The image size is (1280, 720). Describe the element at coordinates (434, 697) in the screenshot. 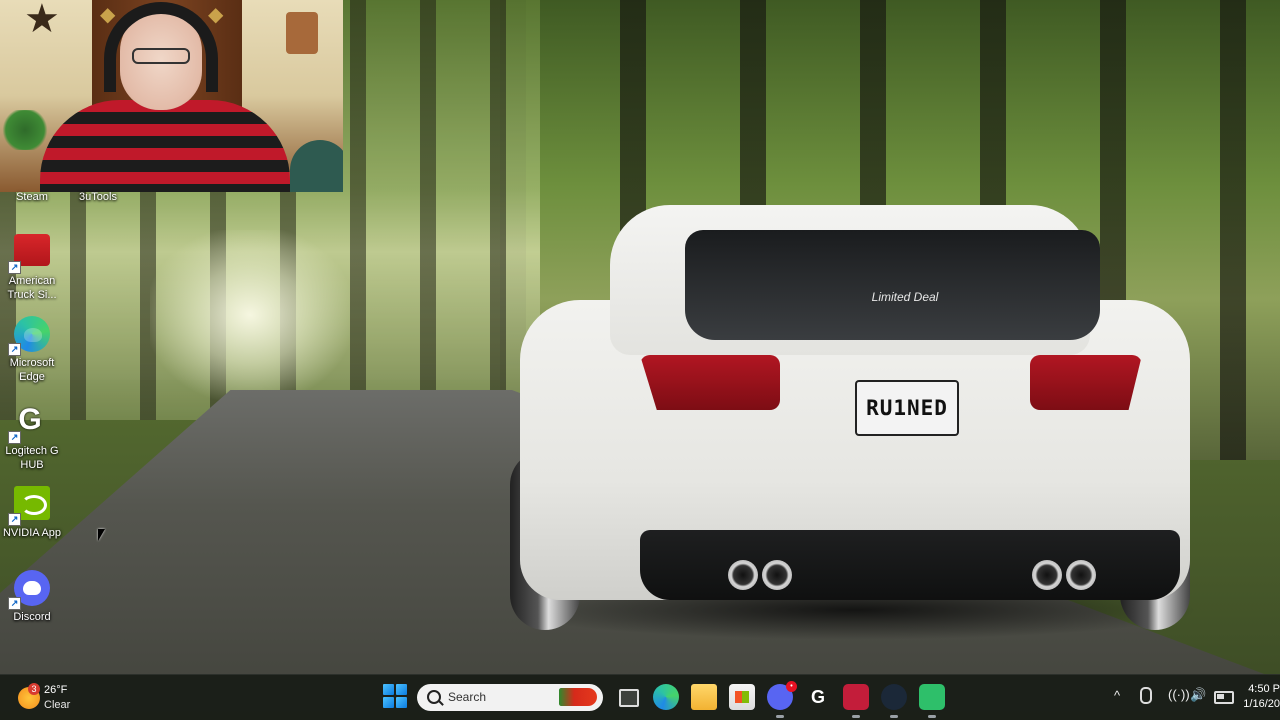

I see `search-icon` at that location.